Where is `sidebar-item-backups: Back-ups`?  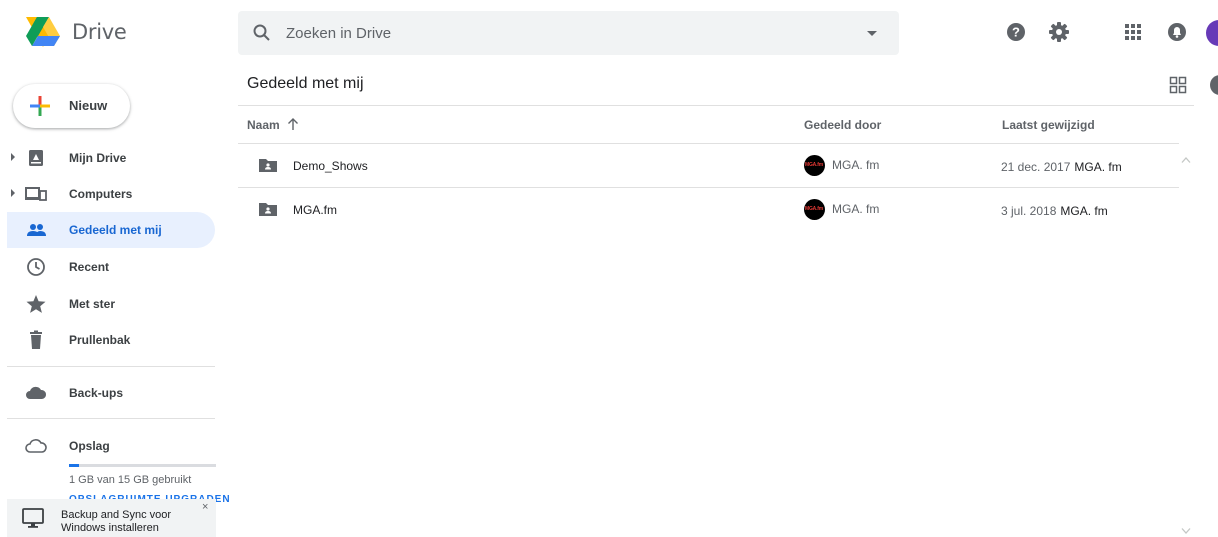
sidebar-item-backups: Back-ups is located at coordinates (111, 393).